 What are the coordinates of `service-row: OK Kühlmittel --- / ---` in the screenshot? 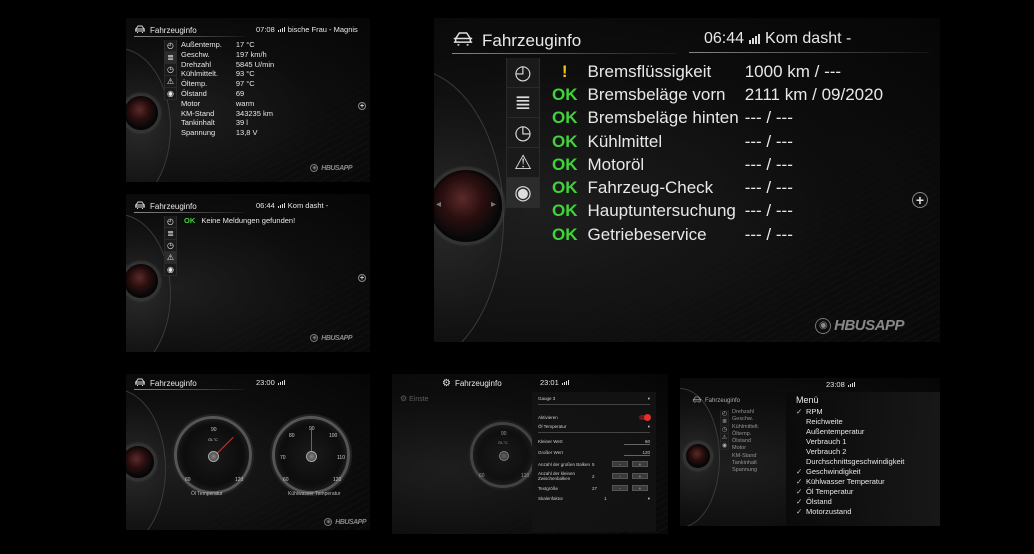 It's located at (717, 141).